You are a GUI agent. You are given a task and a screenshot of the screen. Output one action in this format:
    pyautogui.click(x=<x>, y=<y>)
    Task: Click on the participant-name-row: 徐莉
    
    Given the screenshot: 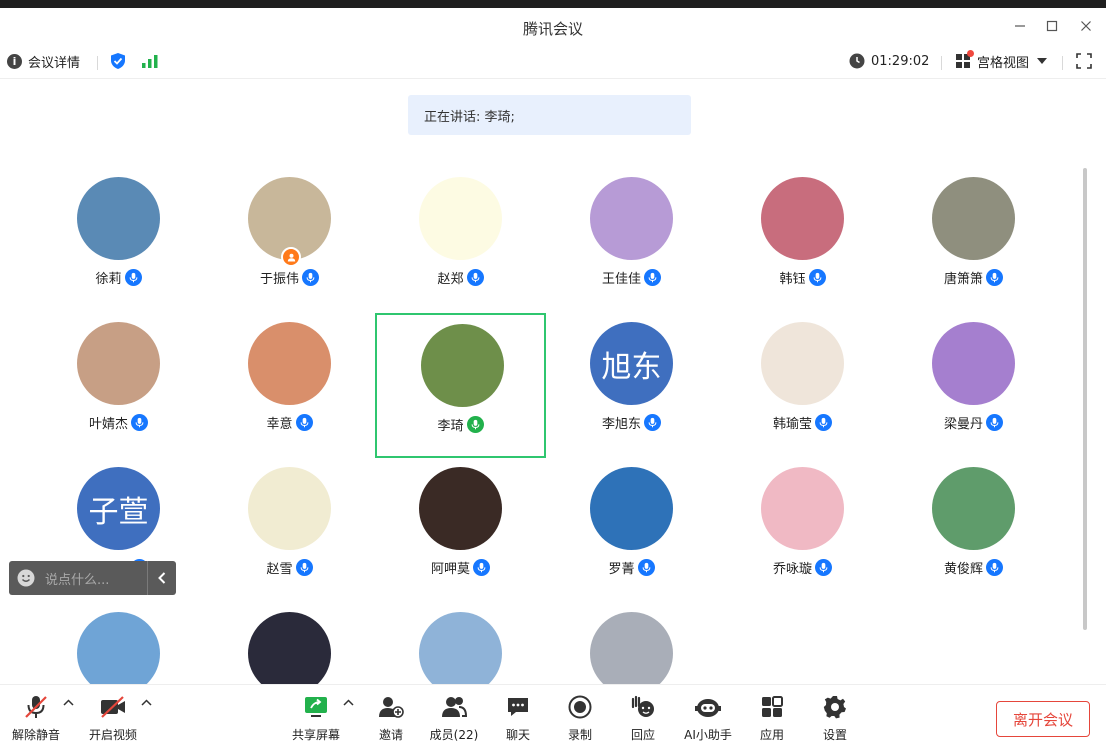 What is the action you would take?
    pyautogui.click(x=118, y=277)
    